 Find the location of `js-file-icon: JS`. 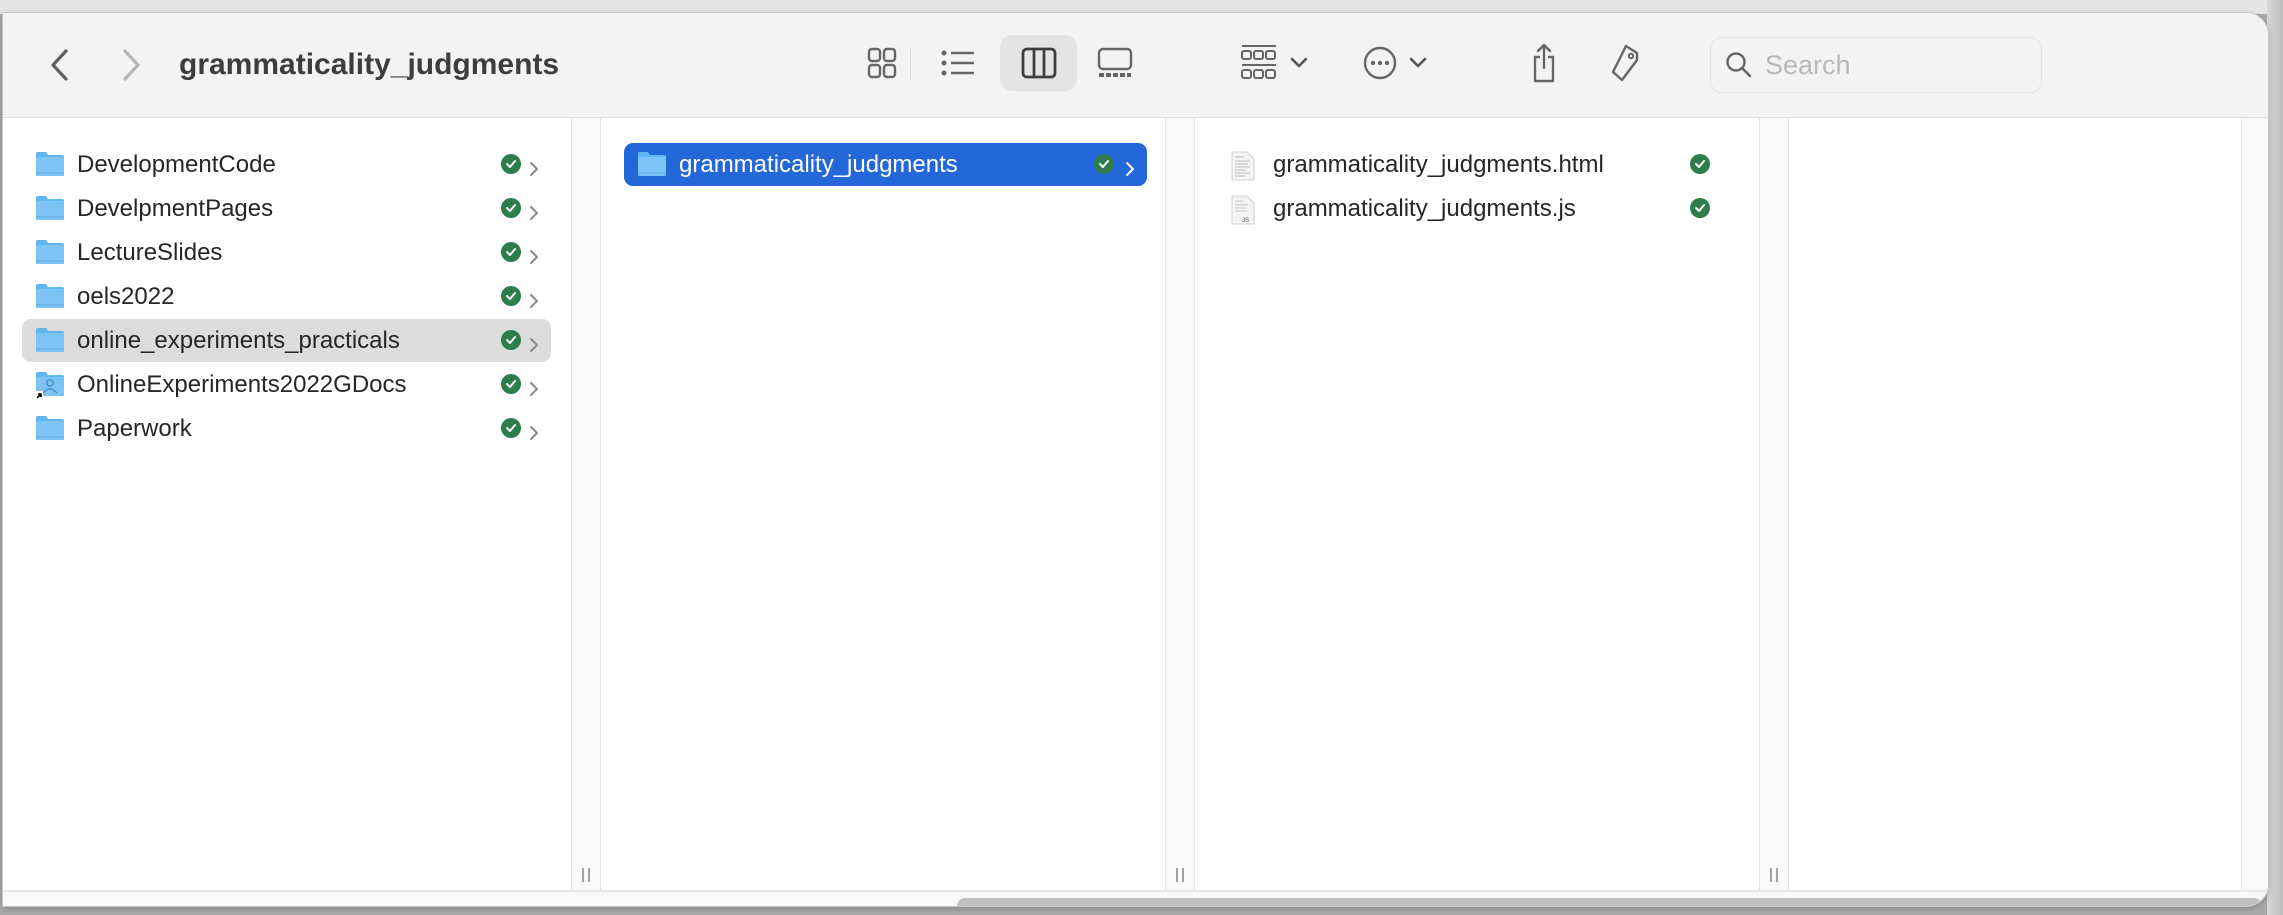

js-file-icon: JS is located at coordinates (1243, 213).